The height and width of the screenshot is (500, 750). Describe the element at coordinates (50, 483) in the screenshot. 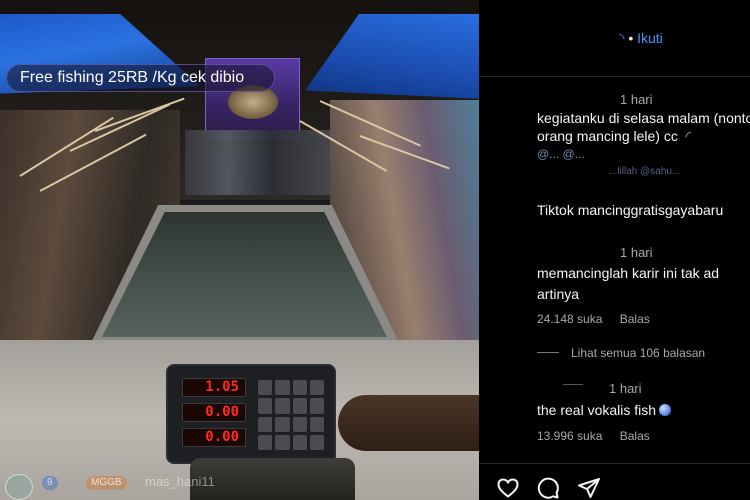

I see `viewer-badge: 9` at that location.